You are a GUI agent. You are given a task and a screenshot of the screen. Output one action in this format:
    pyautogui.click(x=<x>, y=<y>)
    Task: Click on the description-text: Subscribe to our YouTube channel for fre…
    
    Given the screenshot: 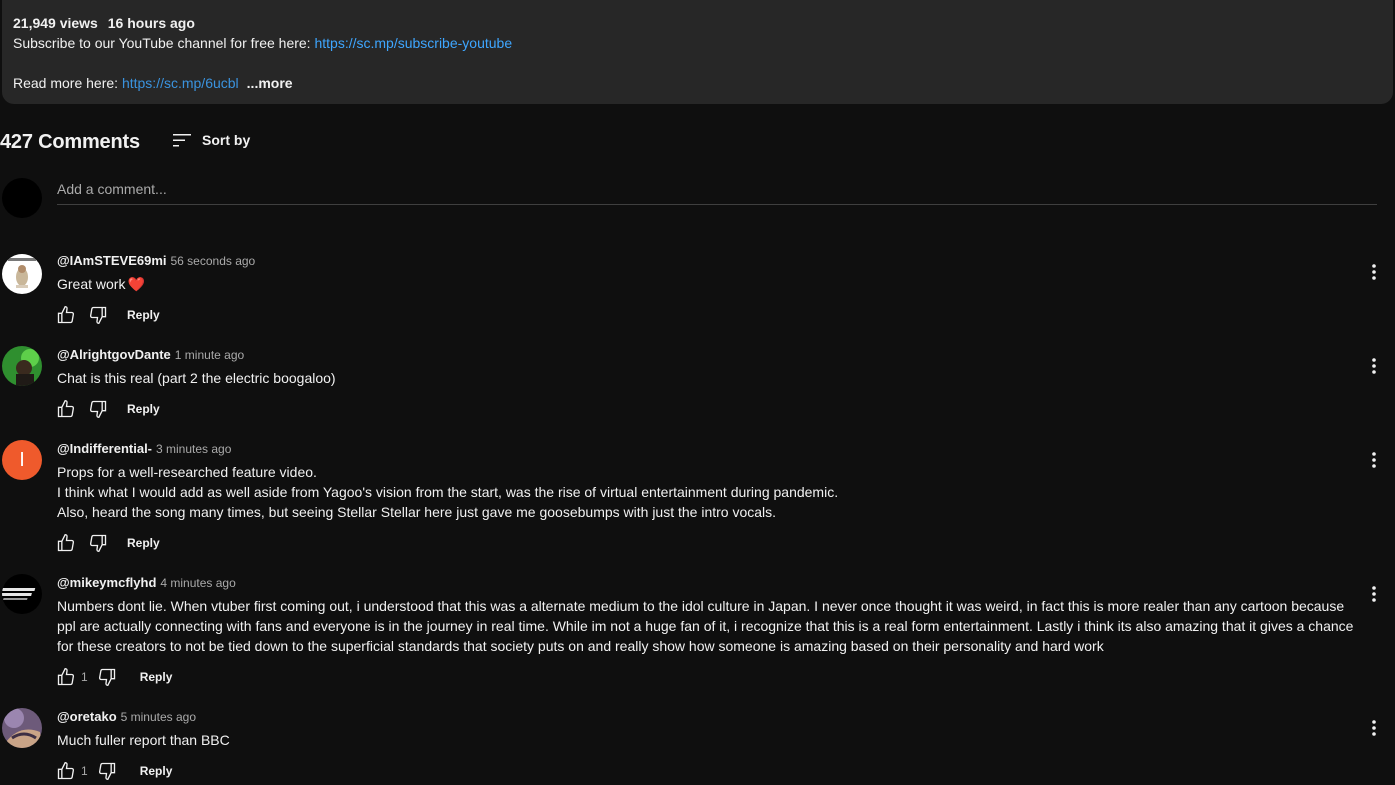 What is the action you would take?
    pyautogui.click(x=164, y=43)
    